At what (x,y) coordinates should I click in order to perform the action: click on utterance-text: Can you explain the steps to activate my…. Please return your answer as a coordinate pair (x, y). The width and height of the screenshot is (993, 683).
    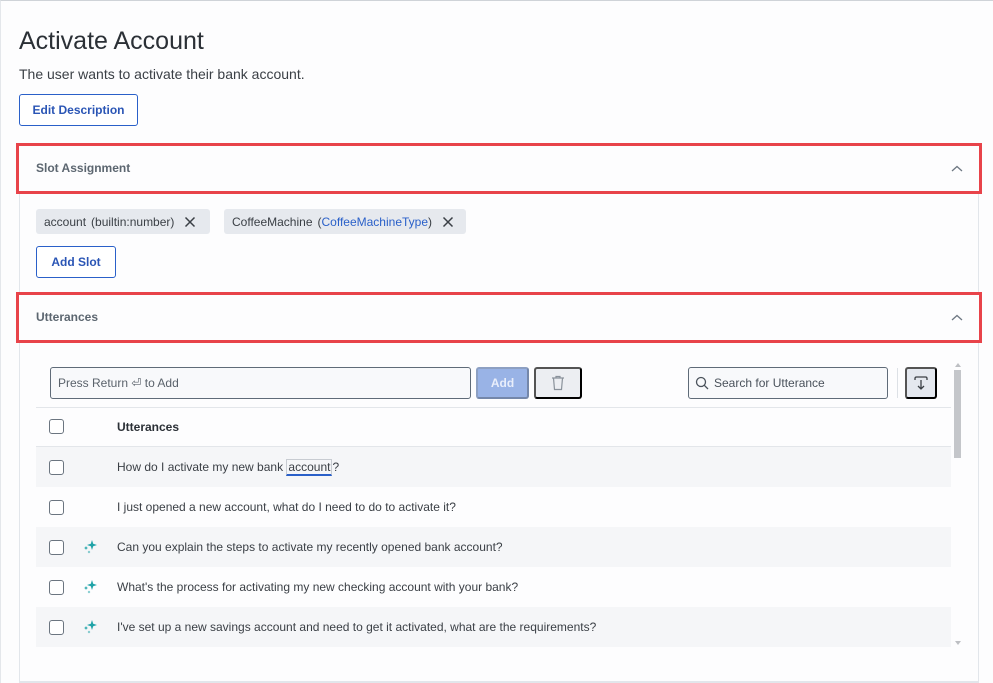
    Looking at the image, I should click on (310, 547).